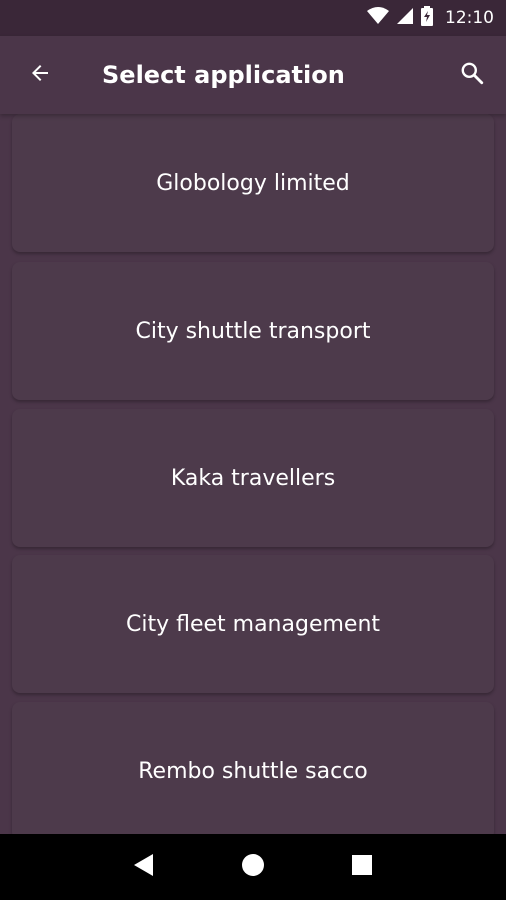 This screenshot has height=900, width=506. Describe the element at coordinates (469, 18) in the screenshot. I see `status-time: 12:10` at that location.